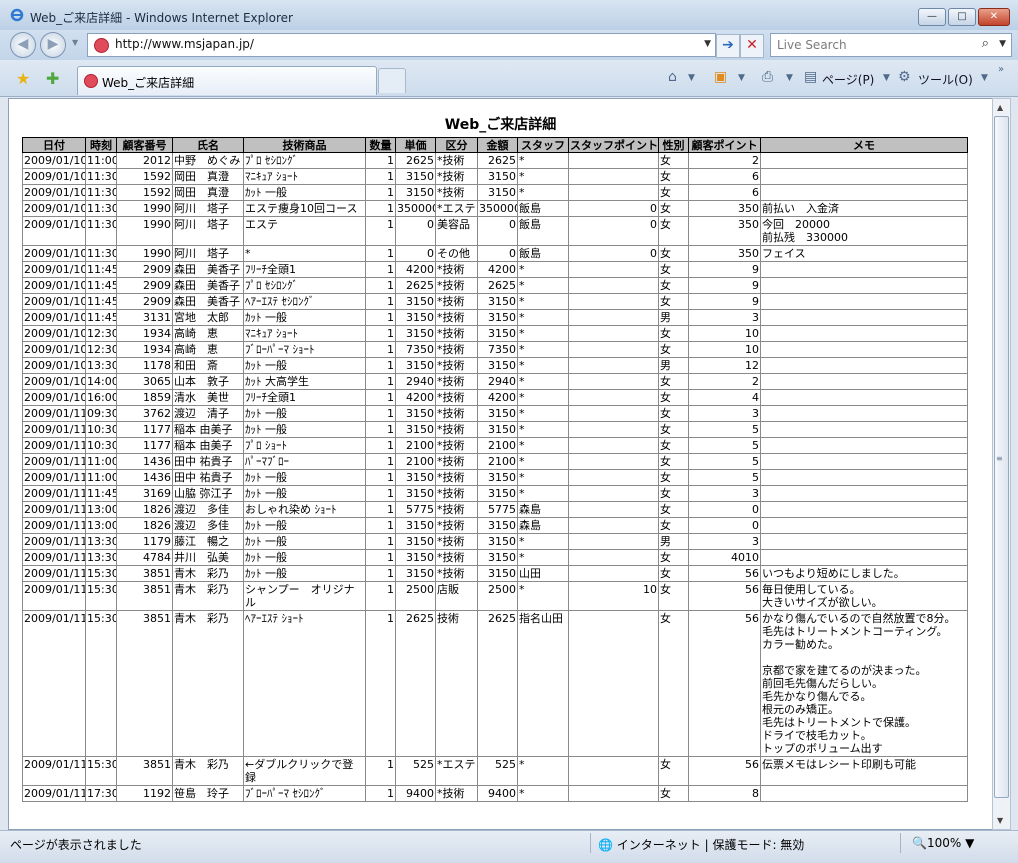 This screenshot has width=1018, height=863. What do you see at coordinates (886, 78) in the screenshot?
I see `page-dropdown-icon: ▼` at bounding box center [886, 78].